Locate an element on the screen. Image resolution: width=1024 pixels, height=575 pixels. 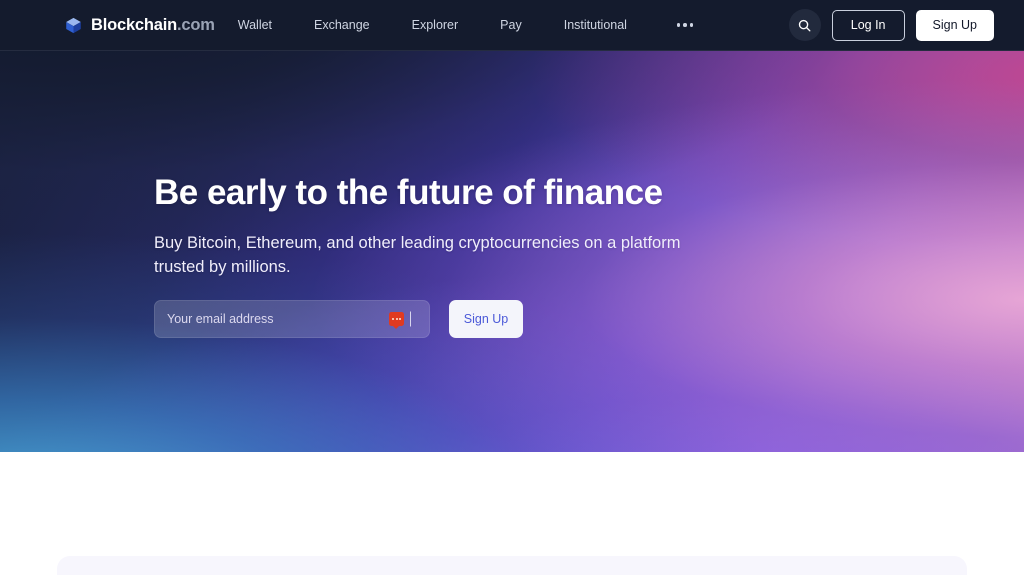
hero-signup-button: Sign Up is located at coordinates (486, 319).